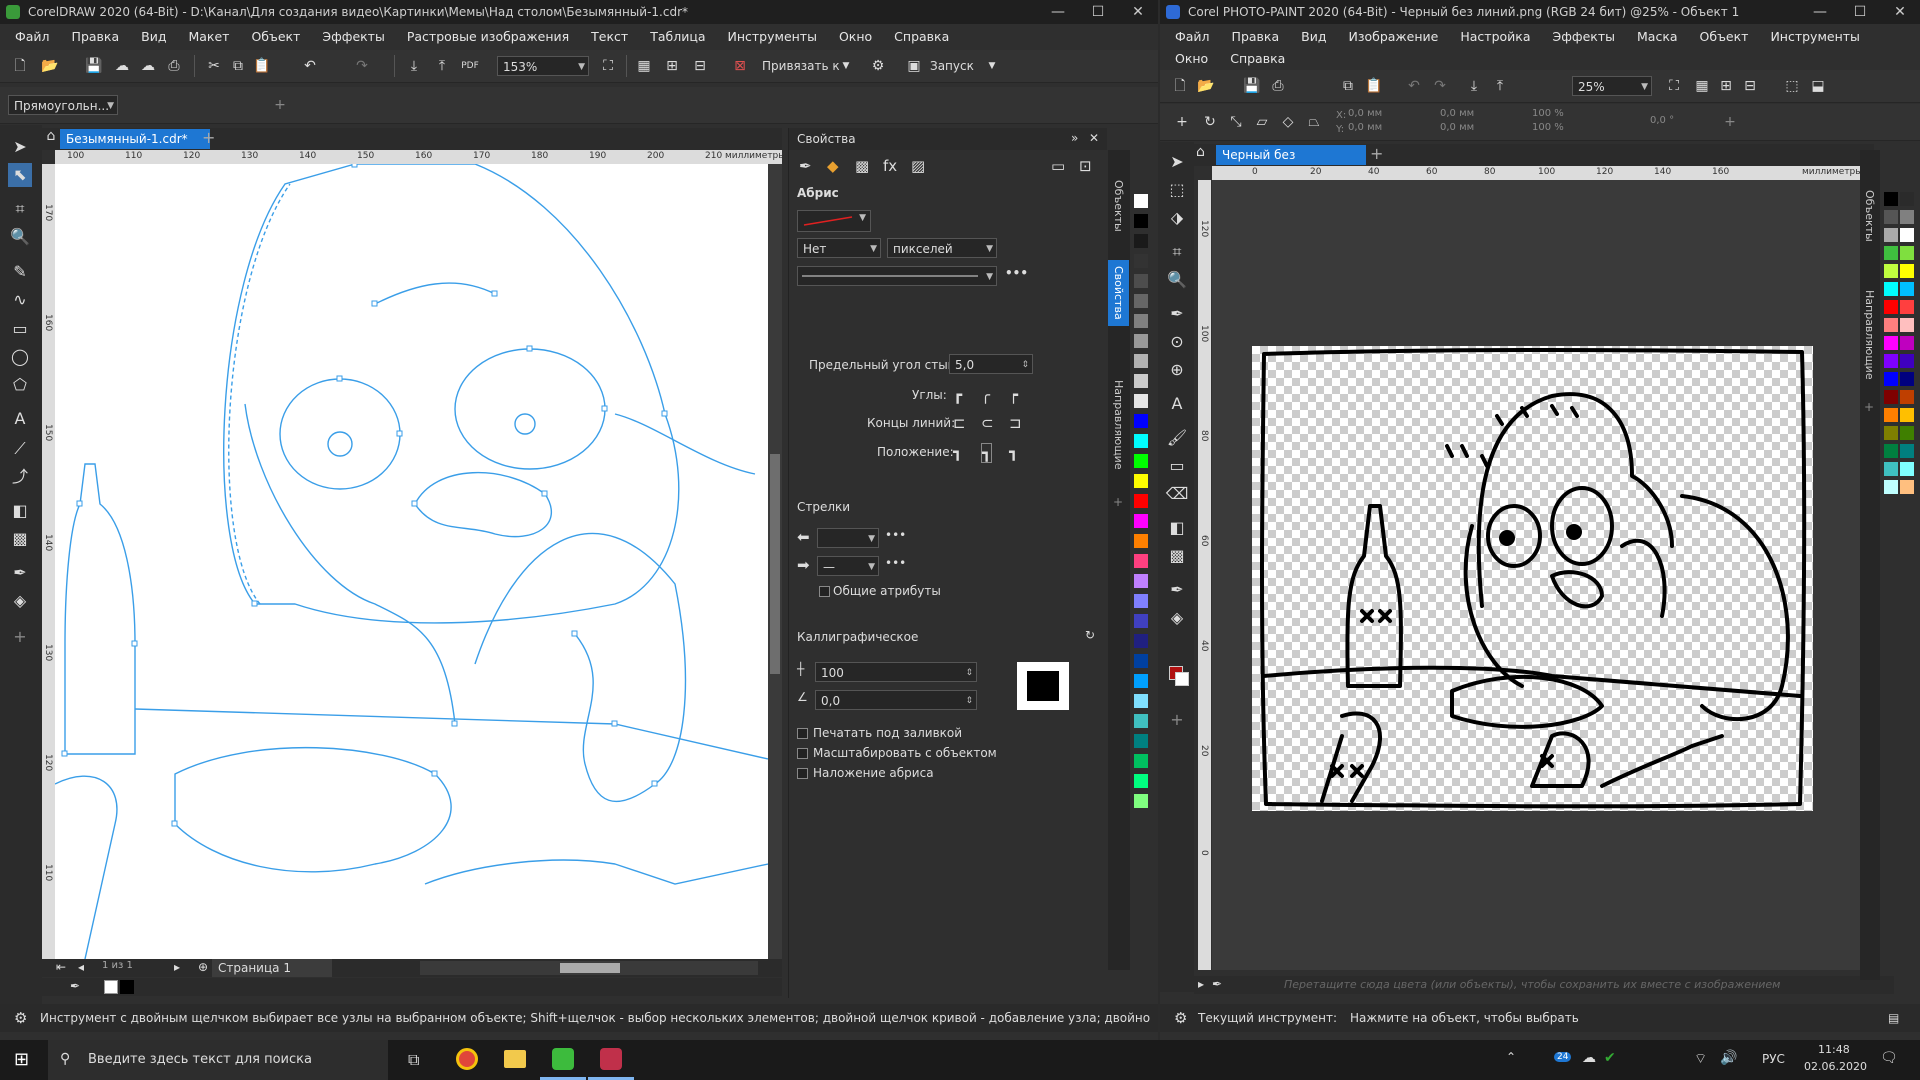  I want to click on expand-icon: ▸, so click(1201, 984).